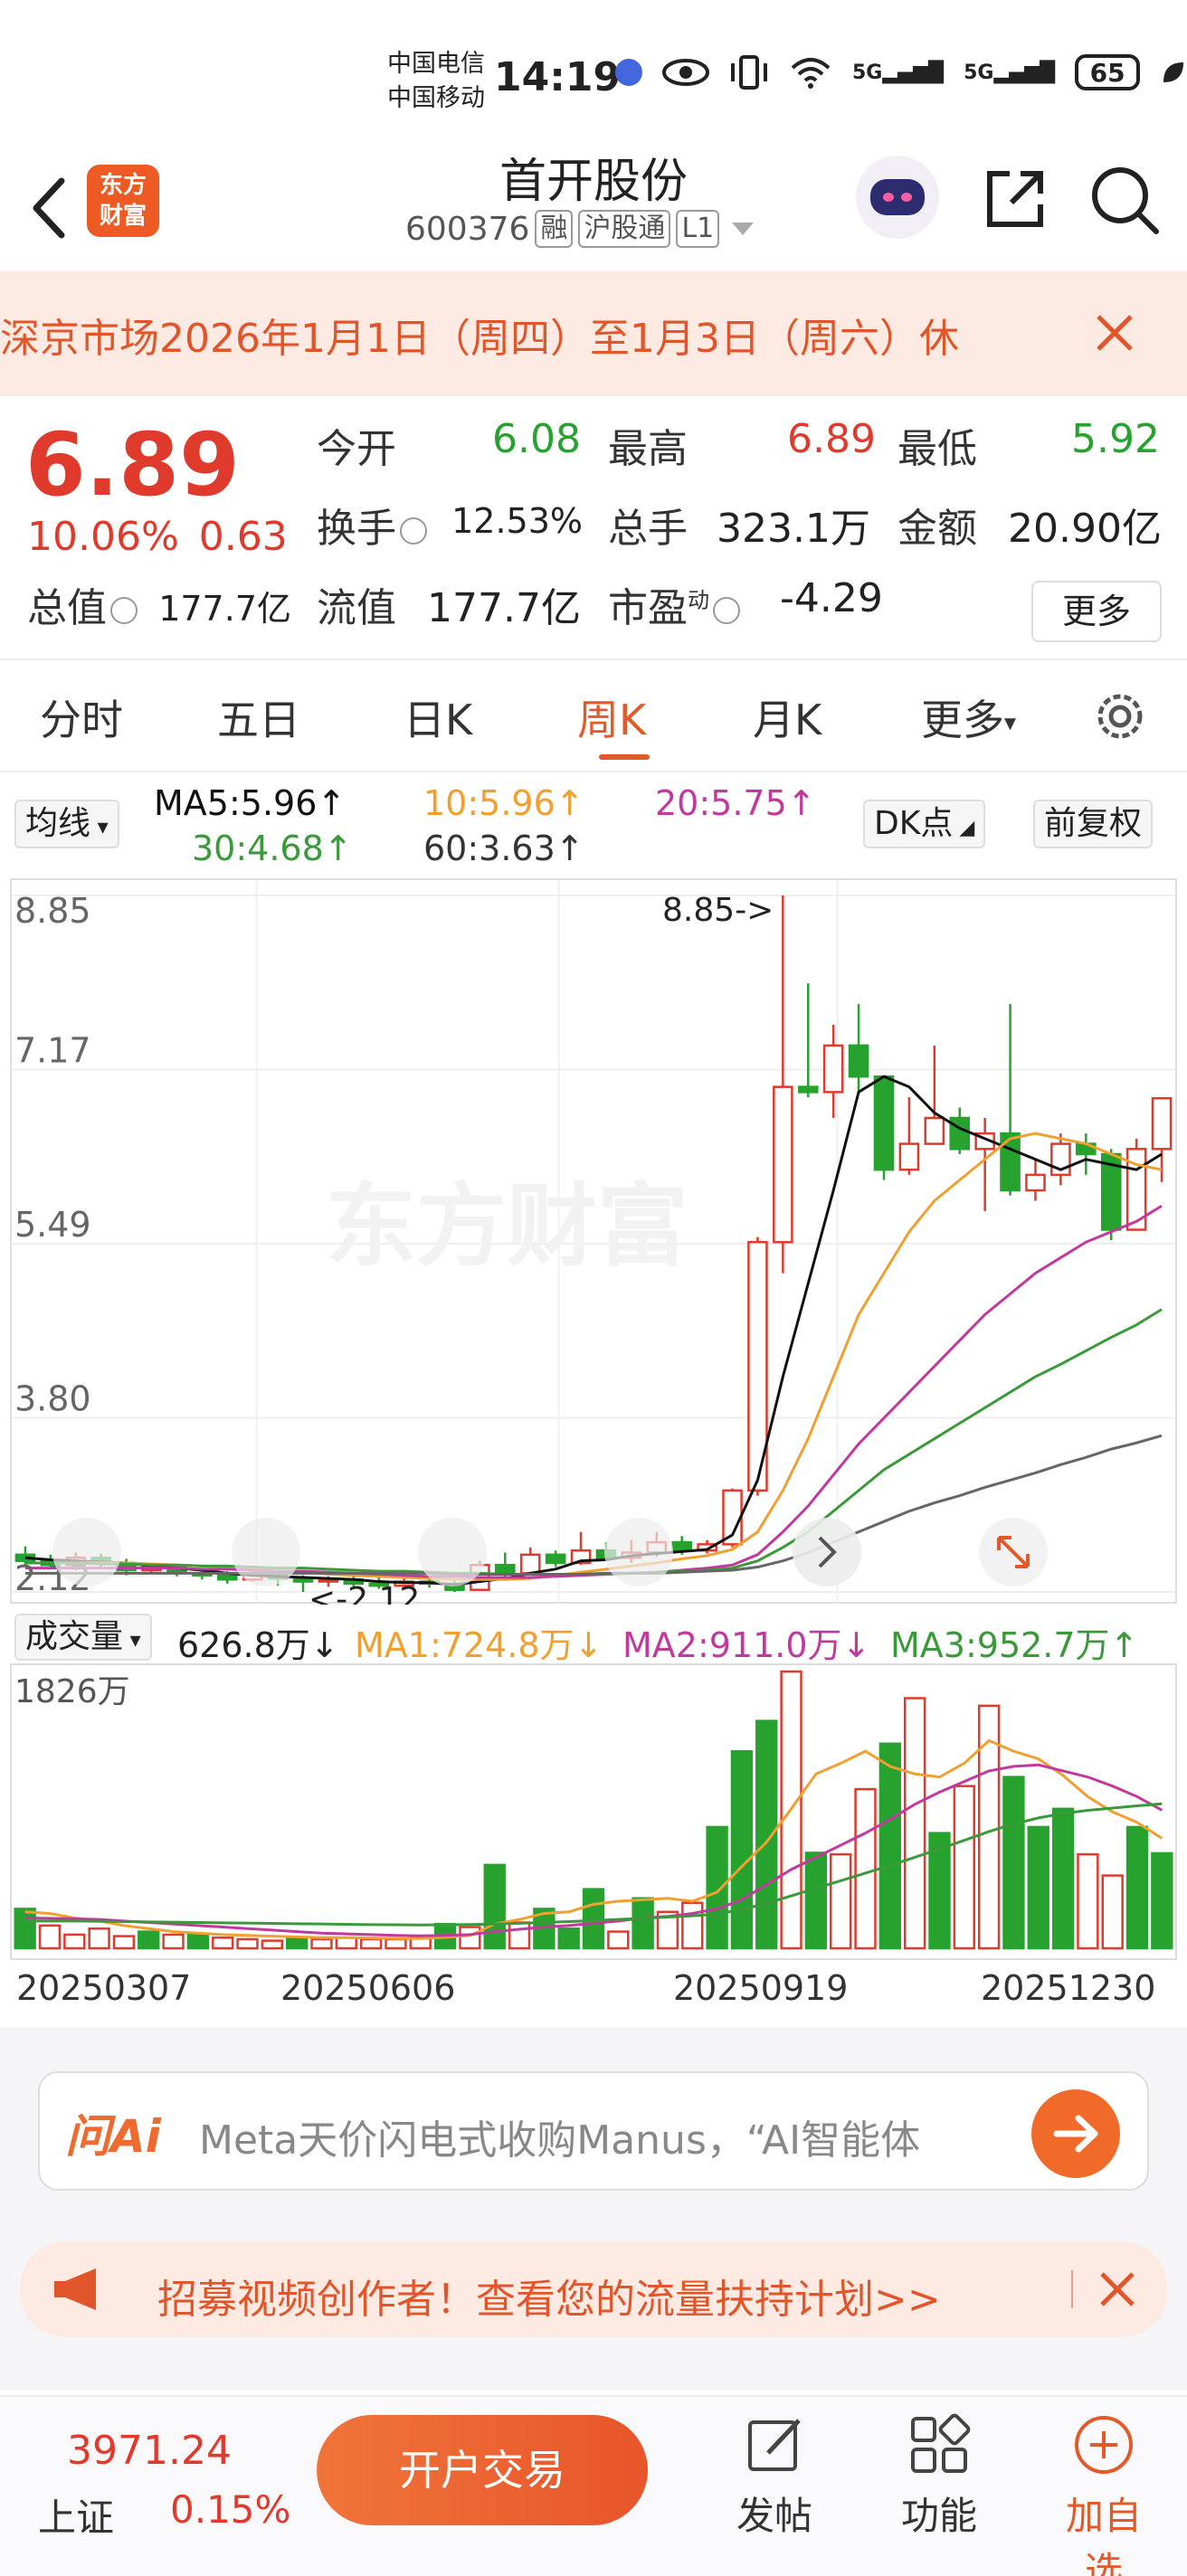  What do you see at coordinates (939, 2477) in the screenshot?
I see `functions-button: 功能` at bounding box center [939, 2477].